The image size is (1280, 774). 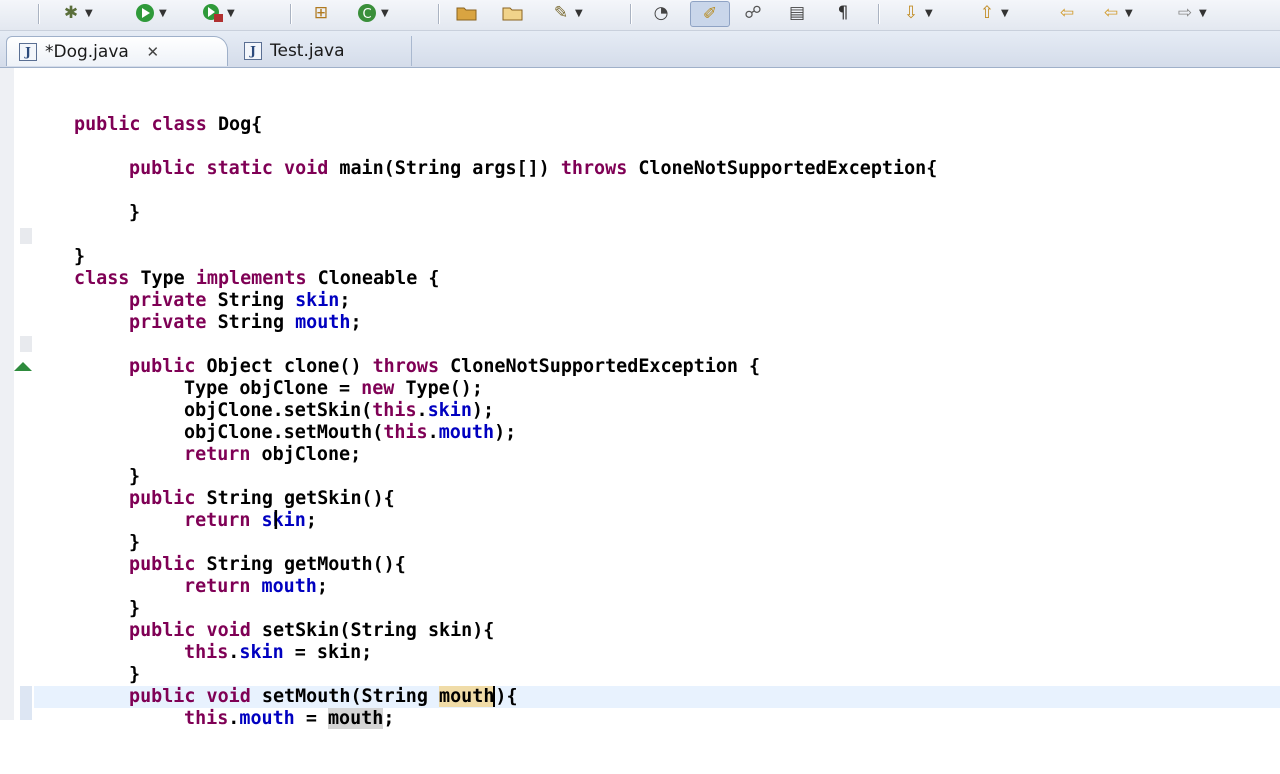 I want to click on toggle-mark-occurrences-button: ◔, so click(x=661, y=13).